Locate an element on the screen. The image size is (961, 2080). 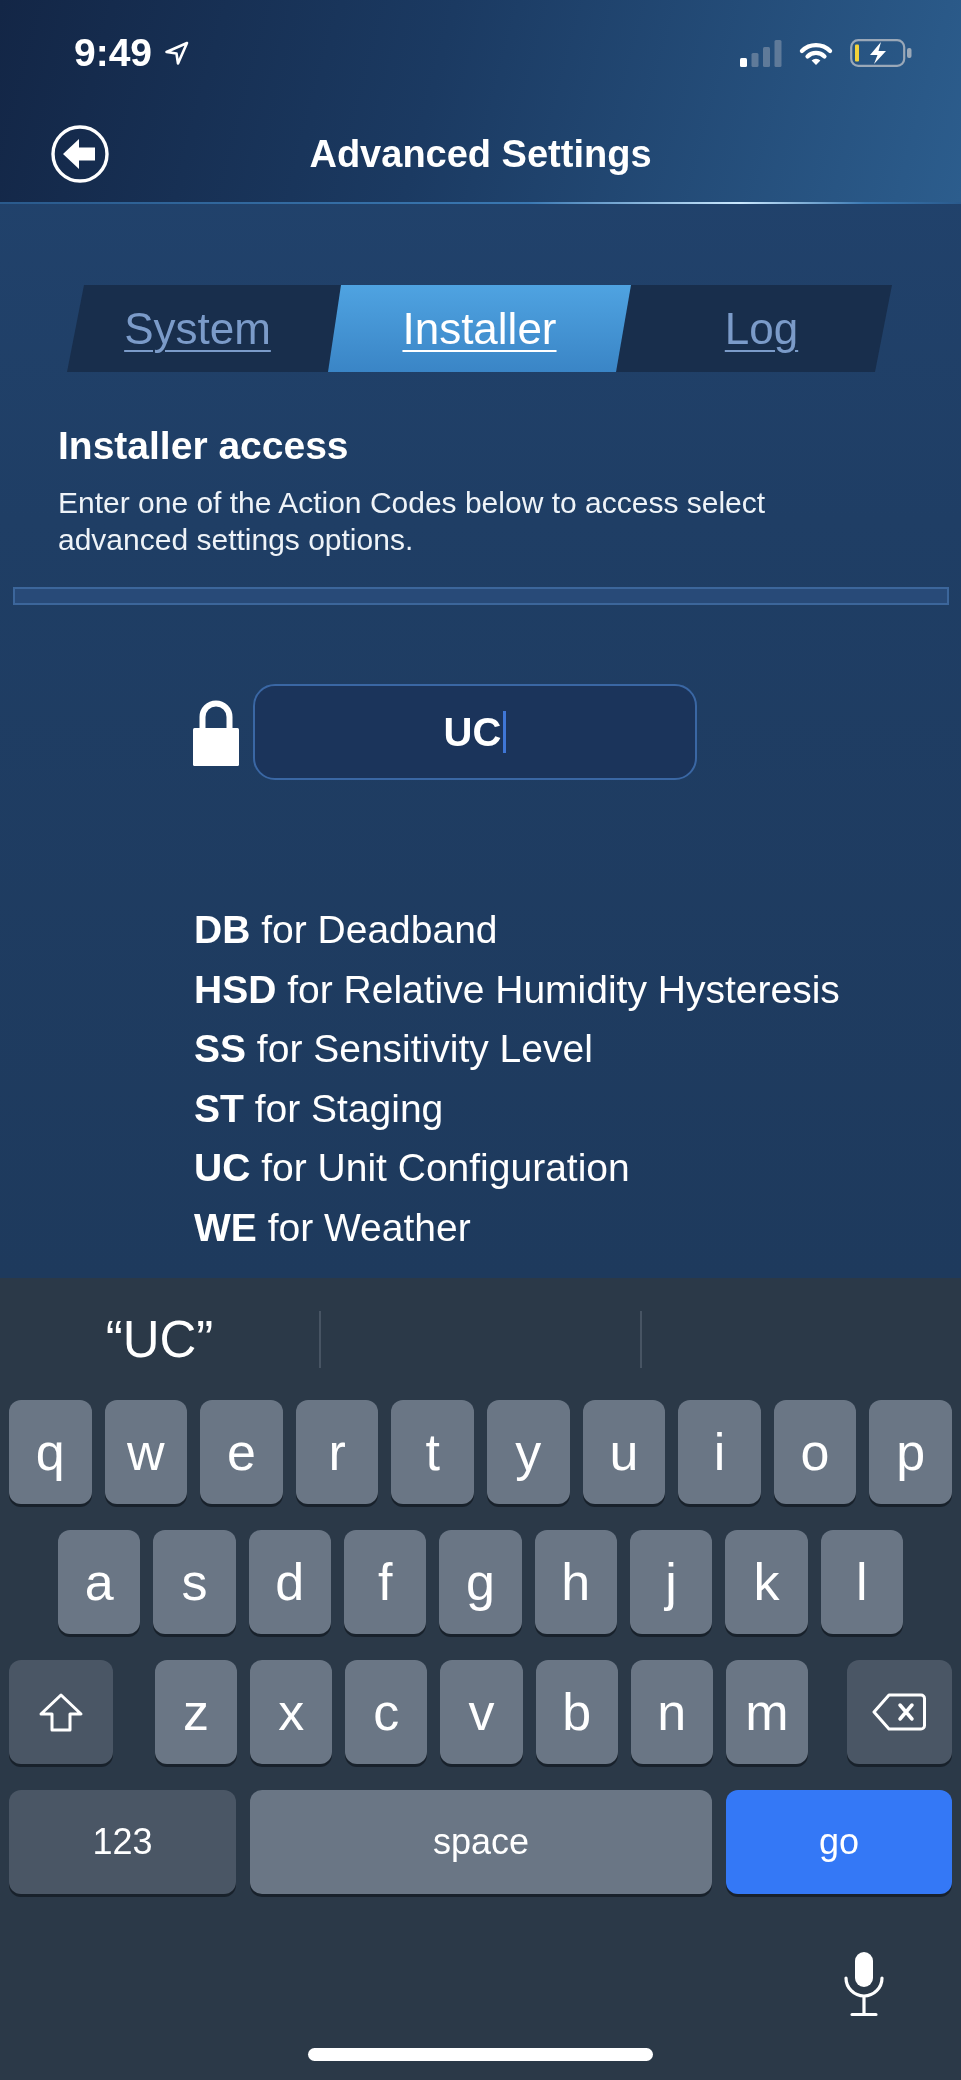
lock-icon is located at coordinates (216, 732).